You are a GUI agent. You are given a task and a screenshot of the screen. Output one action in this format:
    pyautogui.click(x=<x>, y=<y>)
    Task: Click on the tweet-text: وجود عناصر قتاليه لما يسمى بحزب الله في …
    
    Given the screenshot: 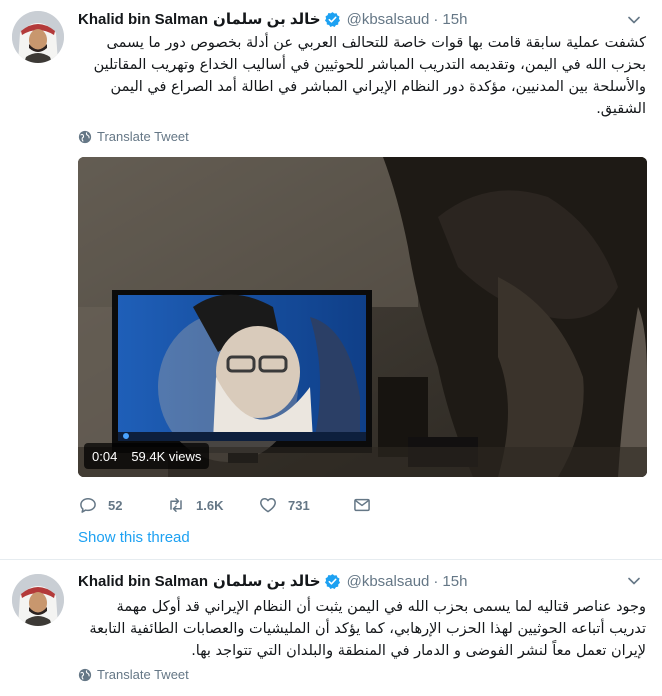 What is the action you would take?
    pyautogui.click(x=367, y=629)
    